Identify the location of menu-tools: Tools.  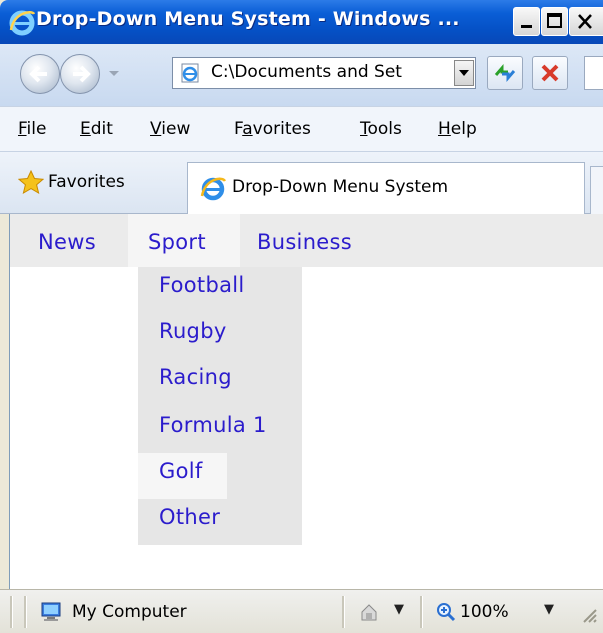
(381, 129).